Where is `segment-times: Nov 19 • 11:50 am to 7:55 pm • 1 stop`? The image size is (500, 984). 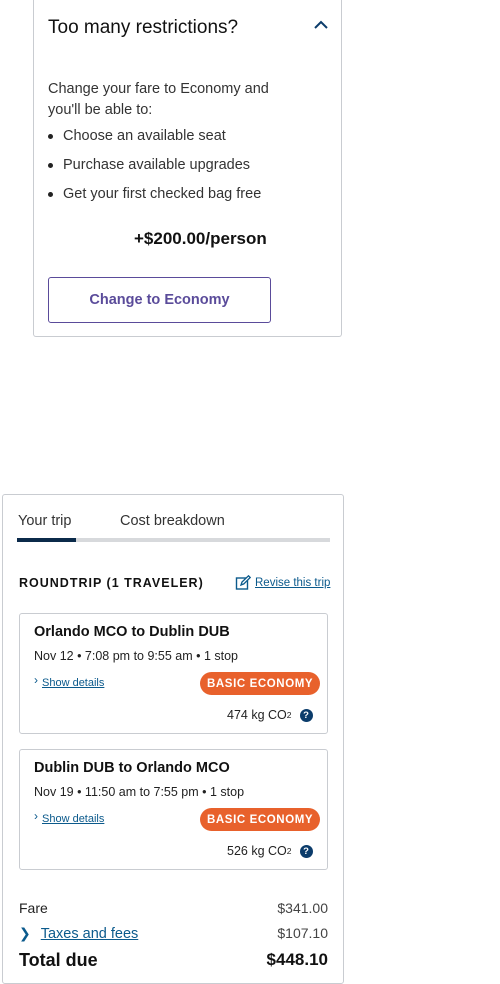 segment-times: Nov 19 • 11:50 am to 7:55 pm • 1 stop is located at coordinates (139, 792).